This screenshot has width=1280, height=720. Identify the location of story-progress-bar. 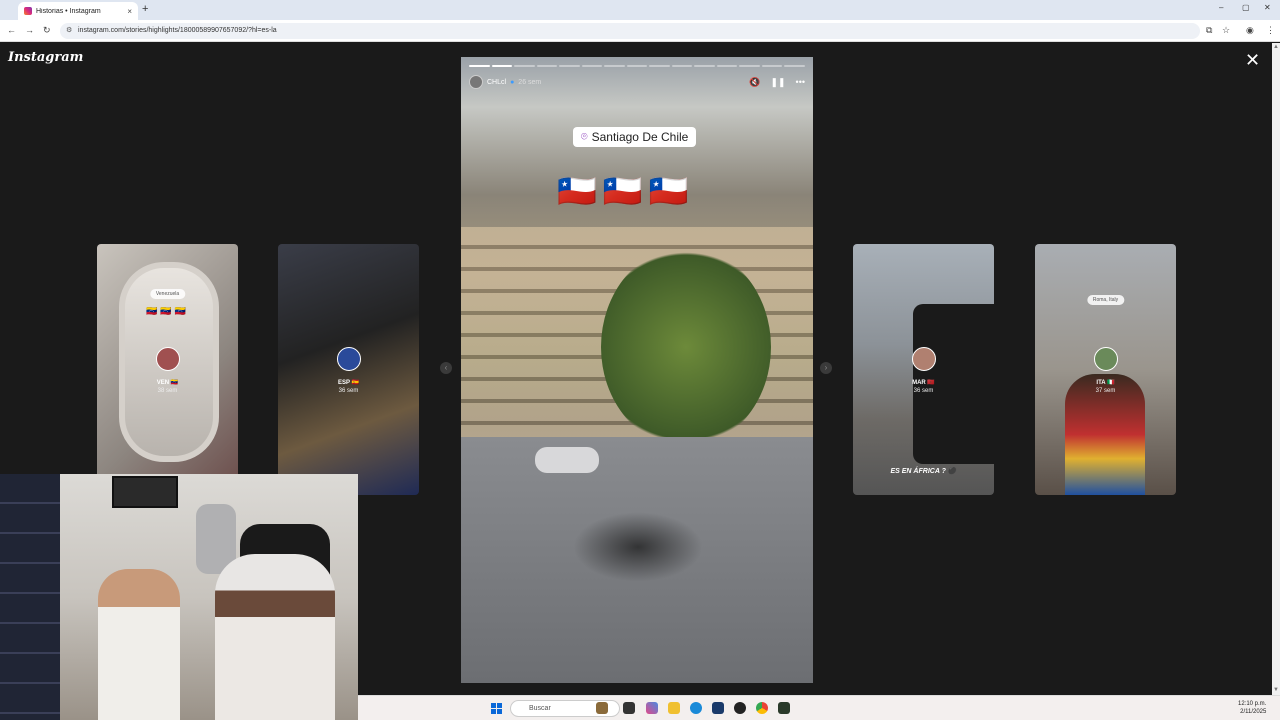
(637, 66).